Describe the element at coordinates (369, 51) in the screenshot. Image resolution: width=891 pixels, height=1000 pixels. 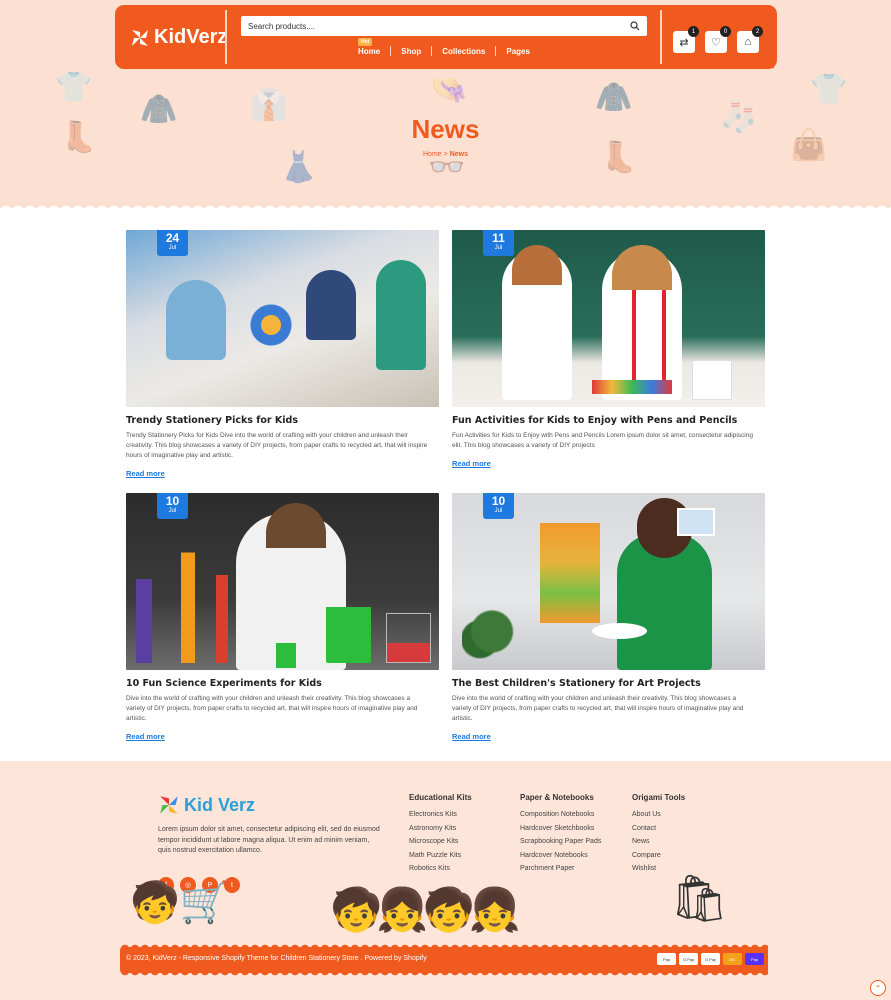
I see `nav-home-label: Home` at that location.